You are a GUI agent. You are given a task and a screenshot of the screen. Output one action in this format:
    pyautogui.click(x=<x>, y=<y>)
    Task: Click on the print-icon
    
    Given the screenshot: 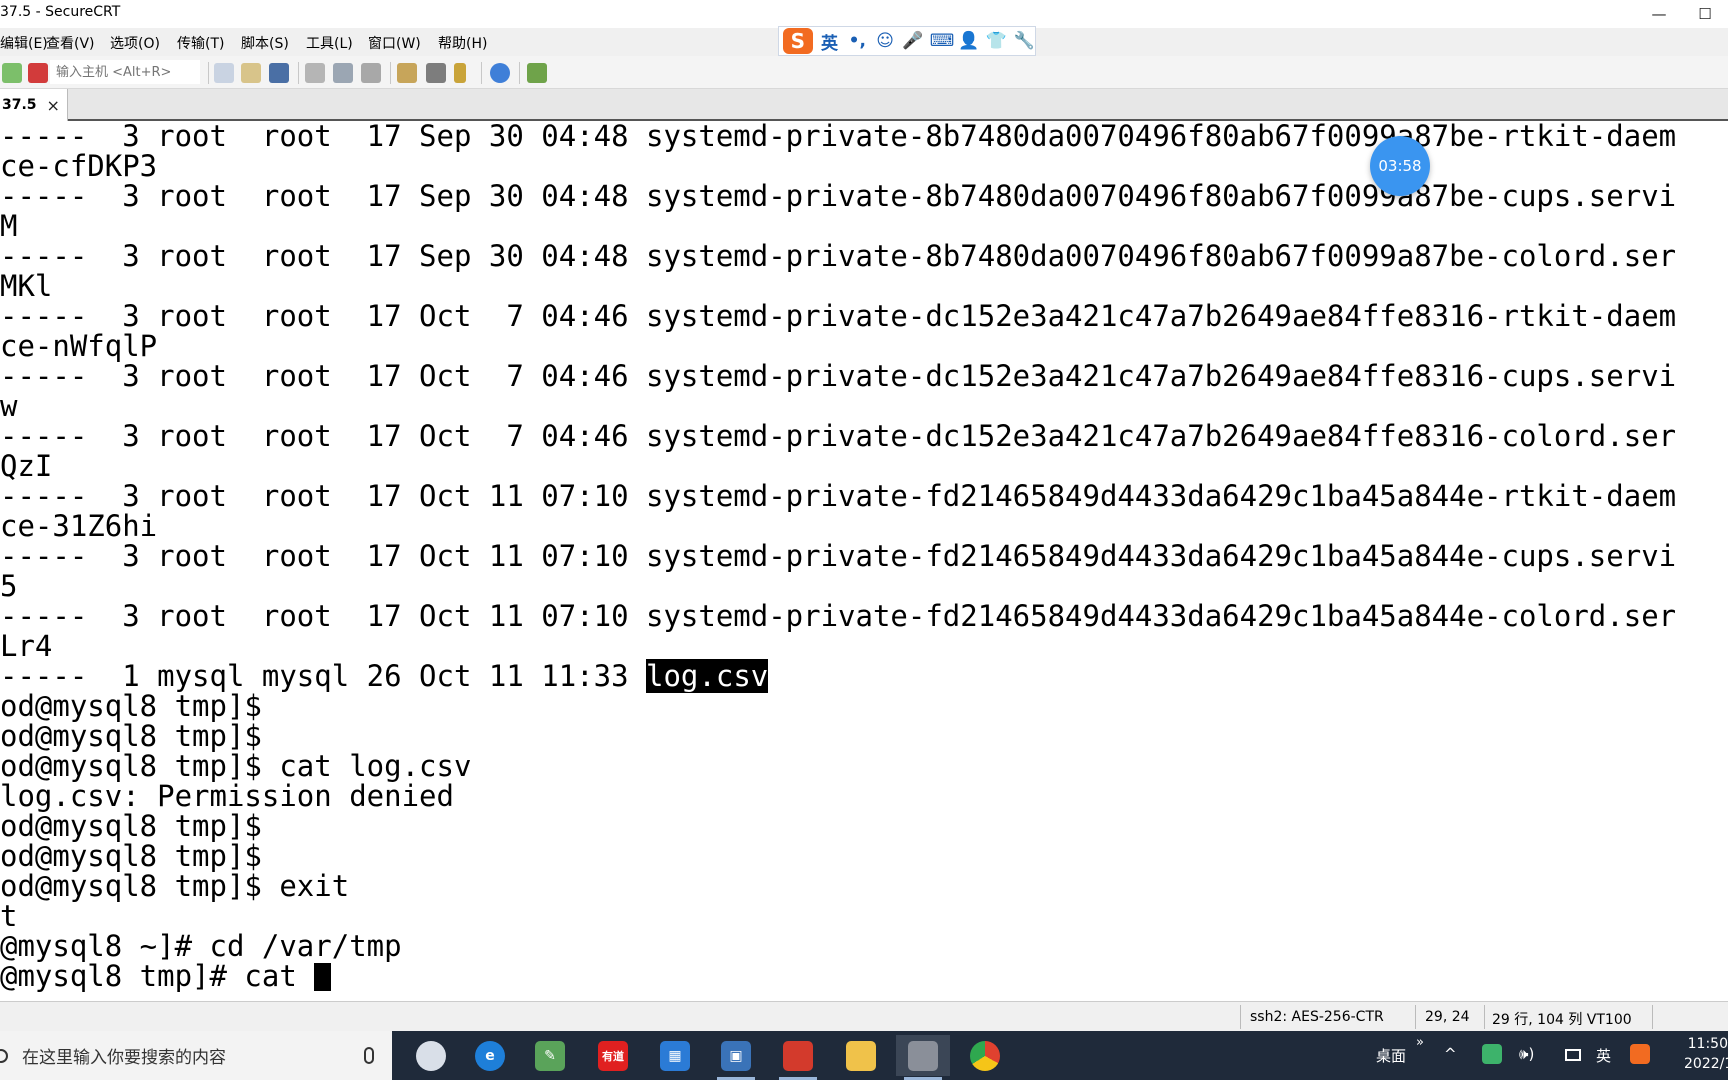 What is the action you would take?
    pyautogui.click(x=371, y=73)
    